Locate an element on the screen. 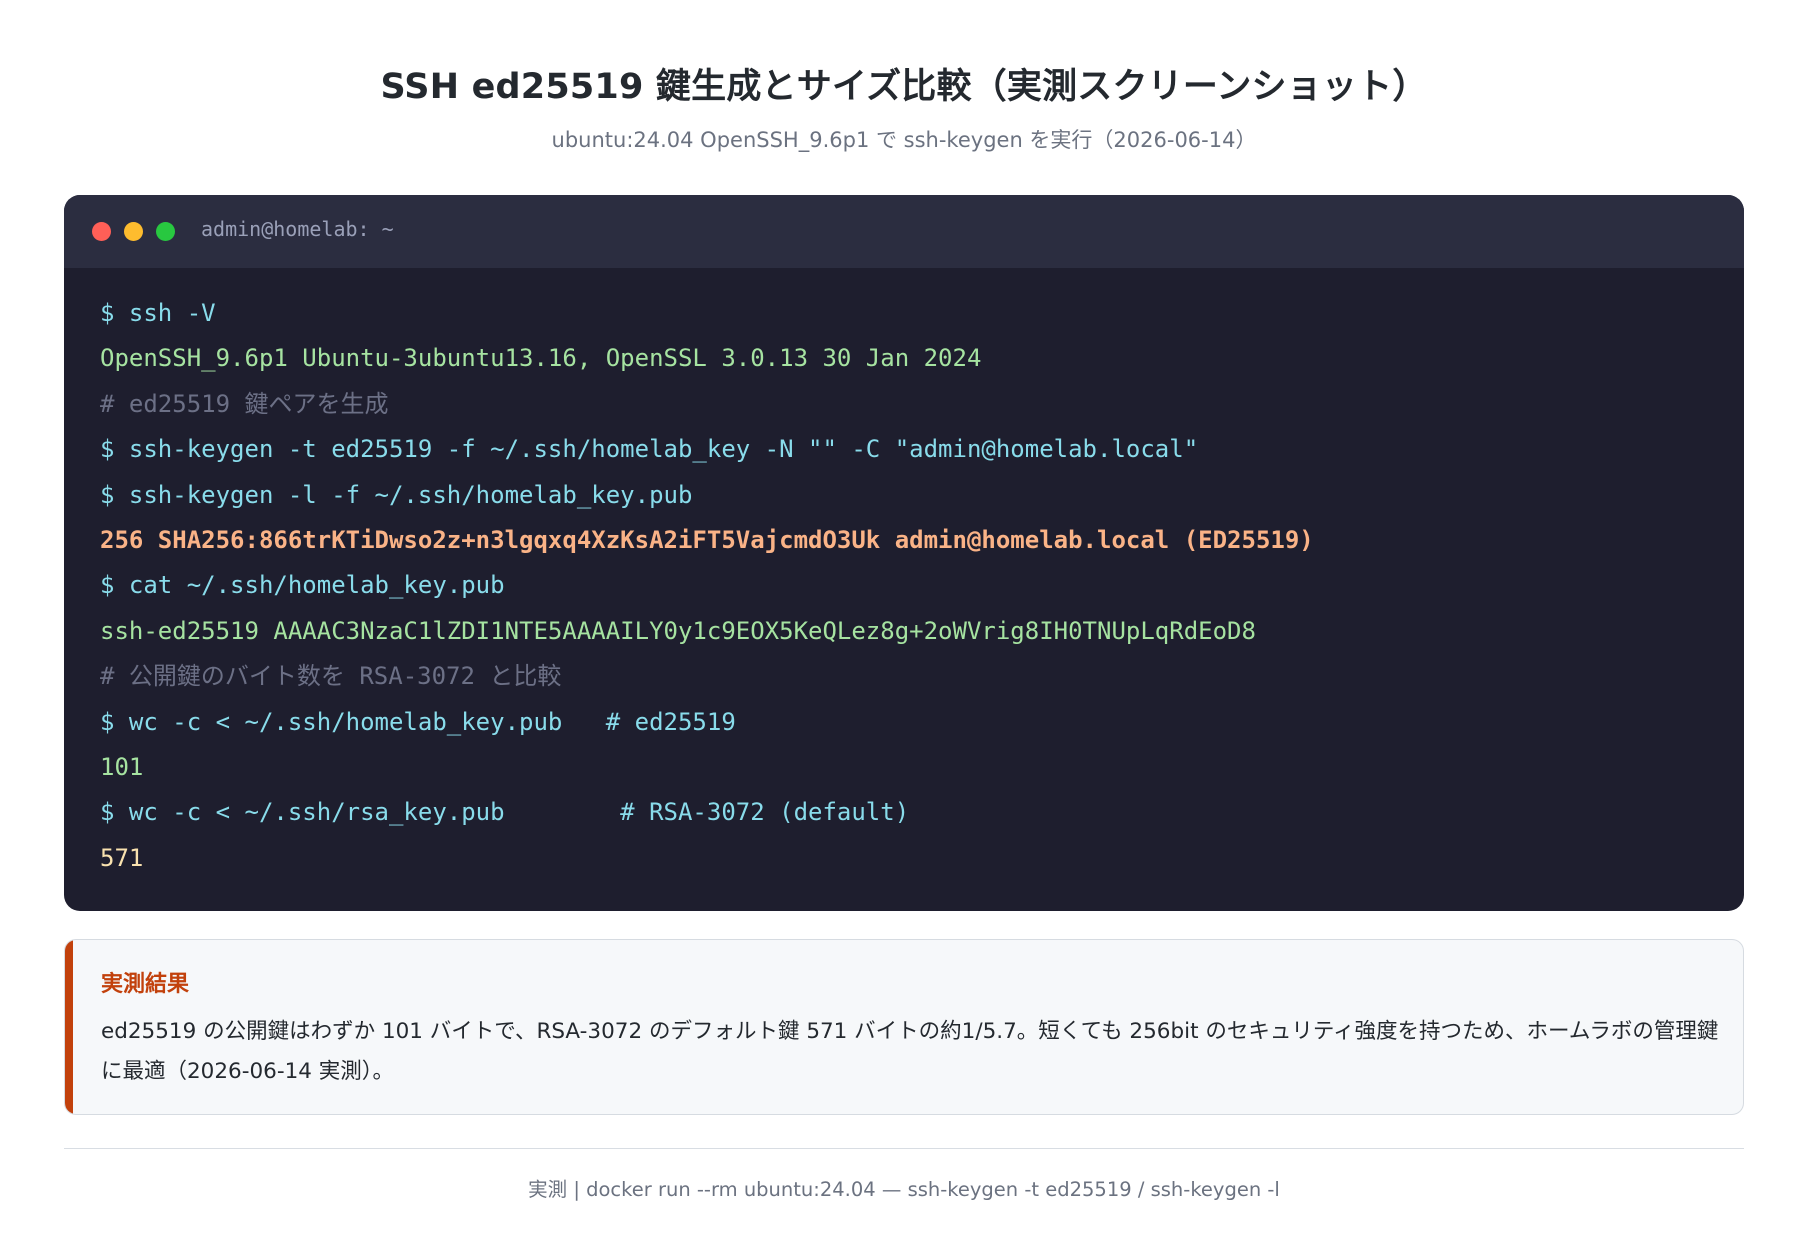 The image size is (1800, 1236). terminal-line-output: 101 is located at coordinates (122, 766).